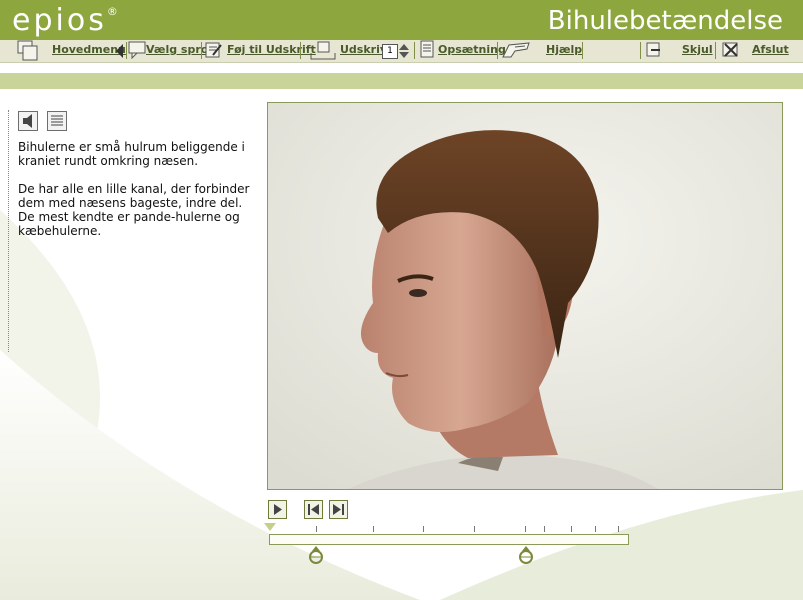 This screenshot has height=600, width=803. Describe the element at coordinates (401, 20) in the screenshot. I see `app-header: epios® Bihulebetændelse` at that location.